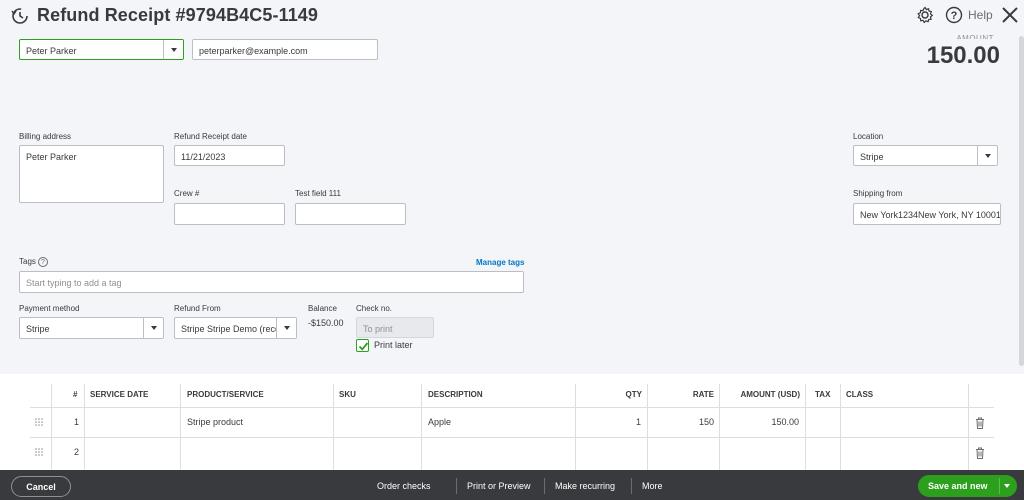 Image resolution: width=1024 pixels, height=500 pixels. I want to click on col-header-rate: RATE, so click(703, 394).